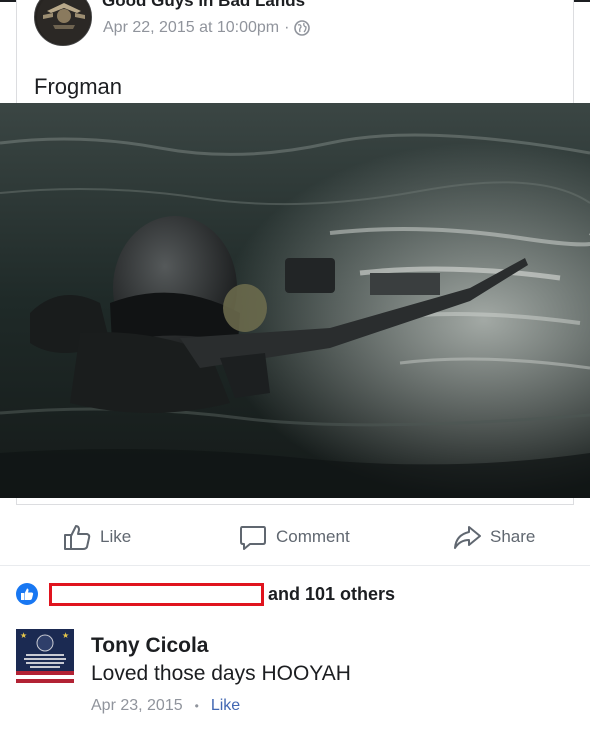 The image size is (590, 741). What do you see at coordinates (116, 536) in the screenshot?
I see `like-label: Like` at bounding box center [116, 536].